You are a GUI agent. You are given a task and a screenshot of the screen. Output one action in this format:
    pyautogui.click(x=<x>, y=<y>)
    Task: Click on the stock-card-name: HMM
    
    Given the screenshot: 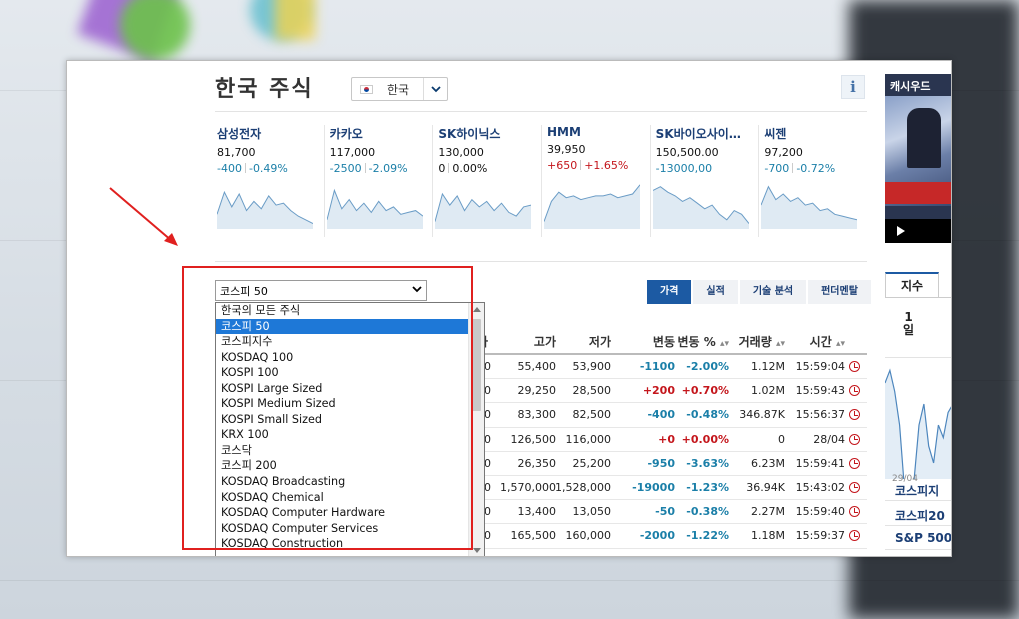 What is the action you would take?
    pyautogui.click(x=598, y=132)
    